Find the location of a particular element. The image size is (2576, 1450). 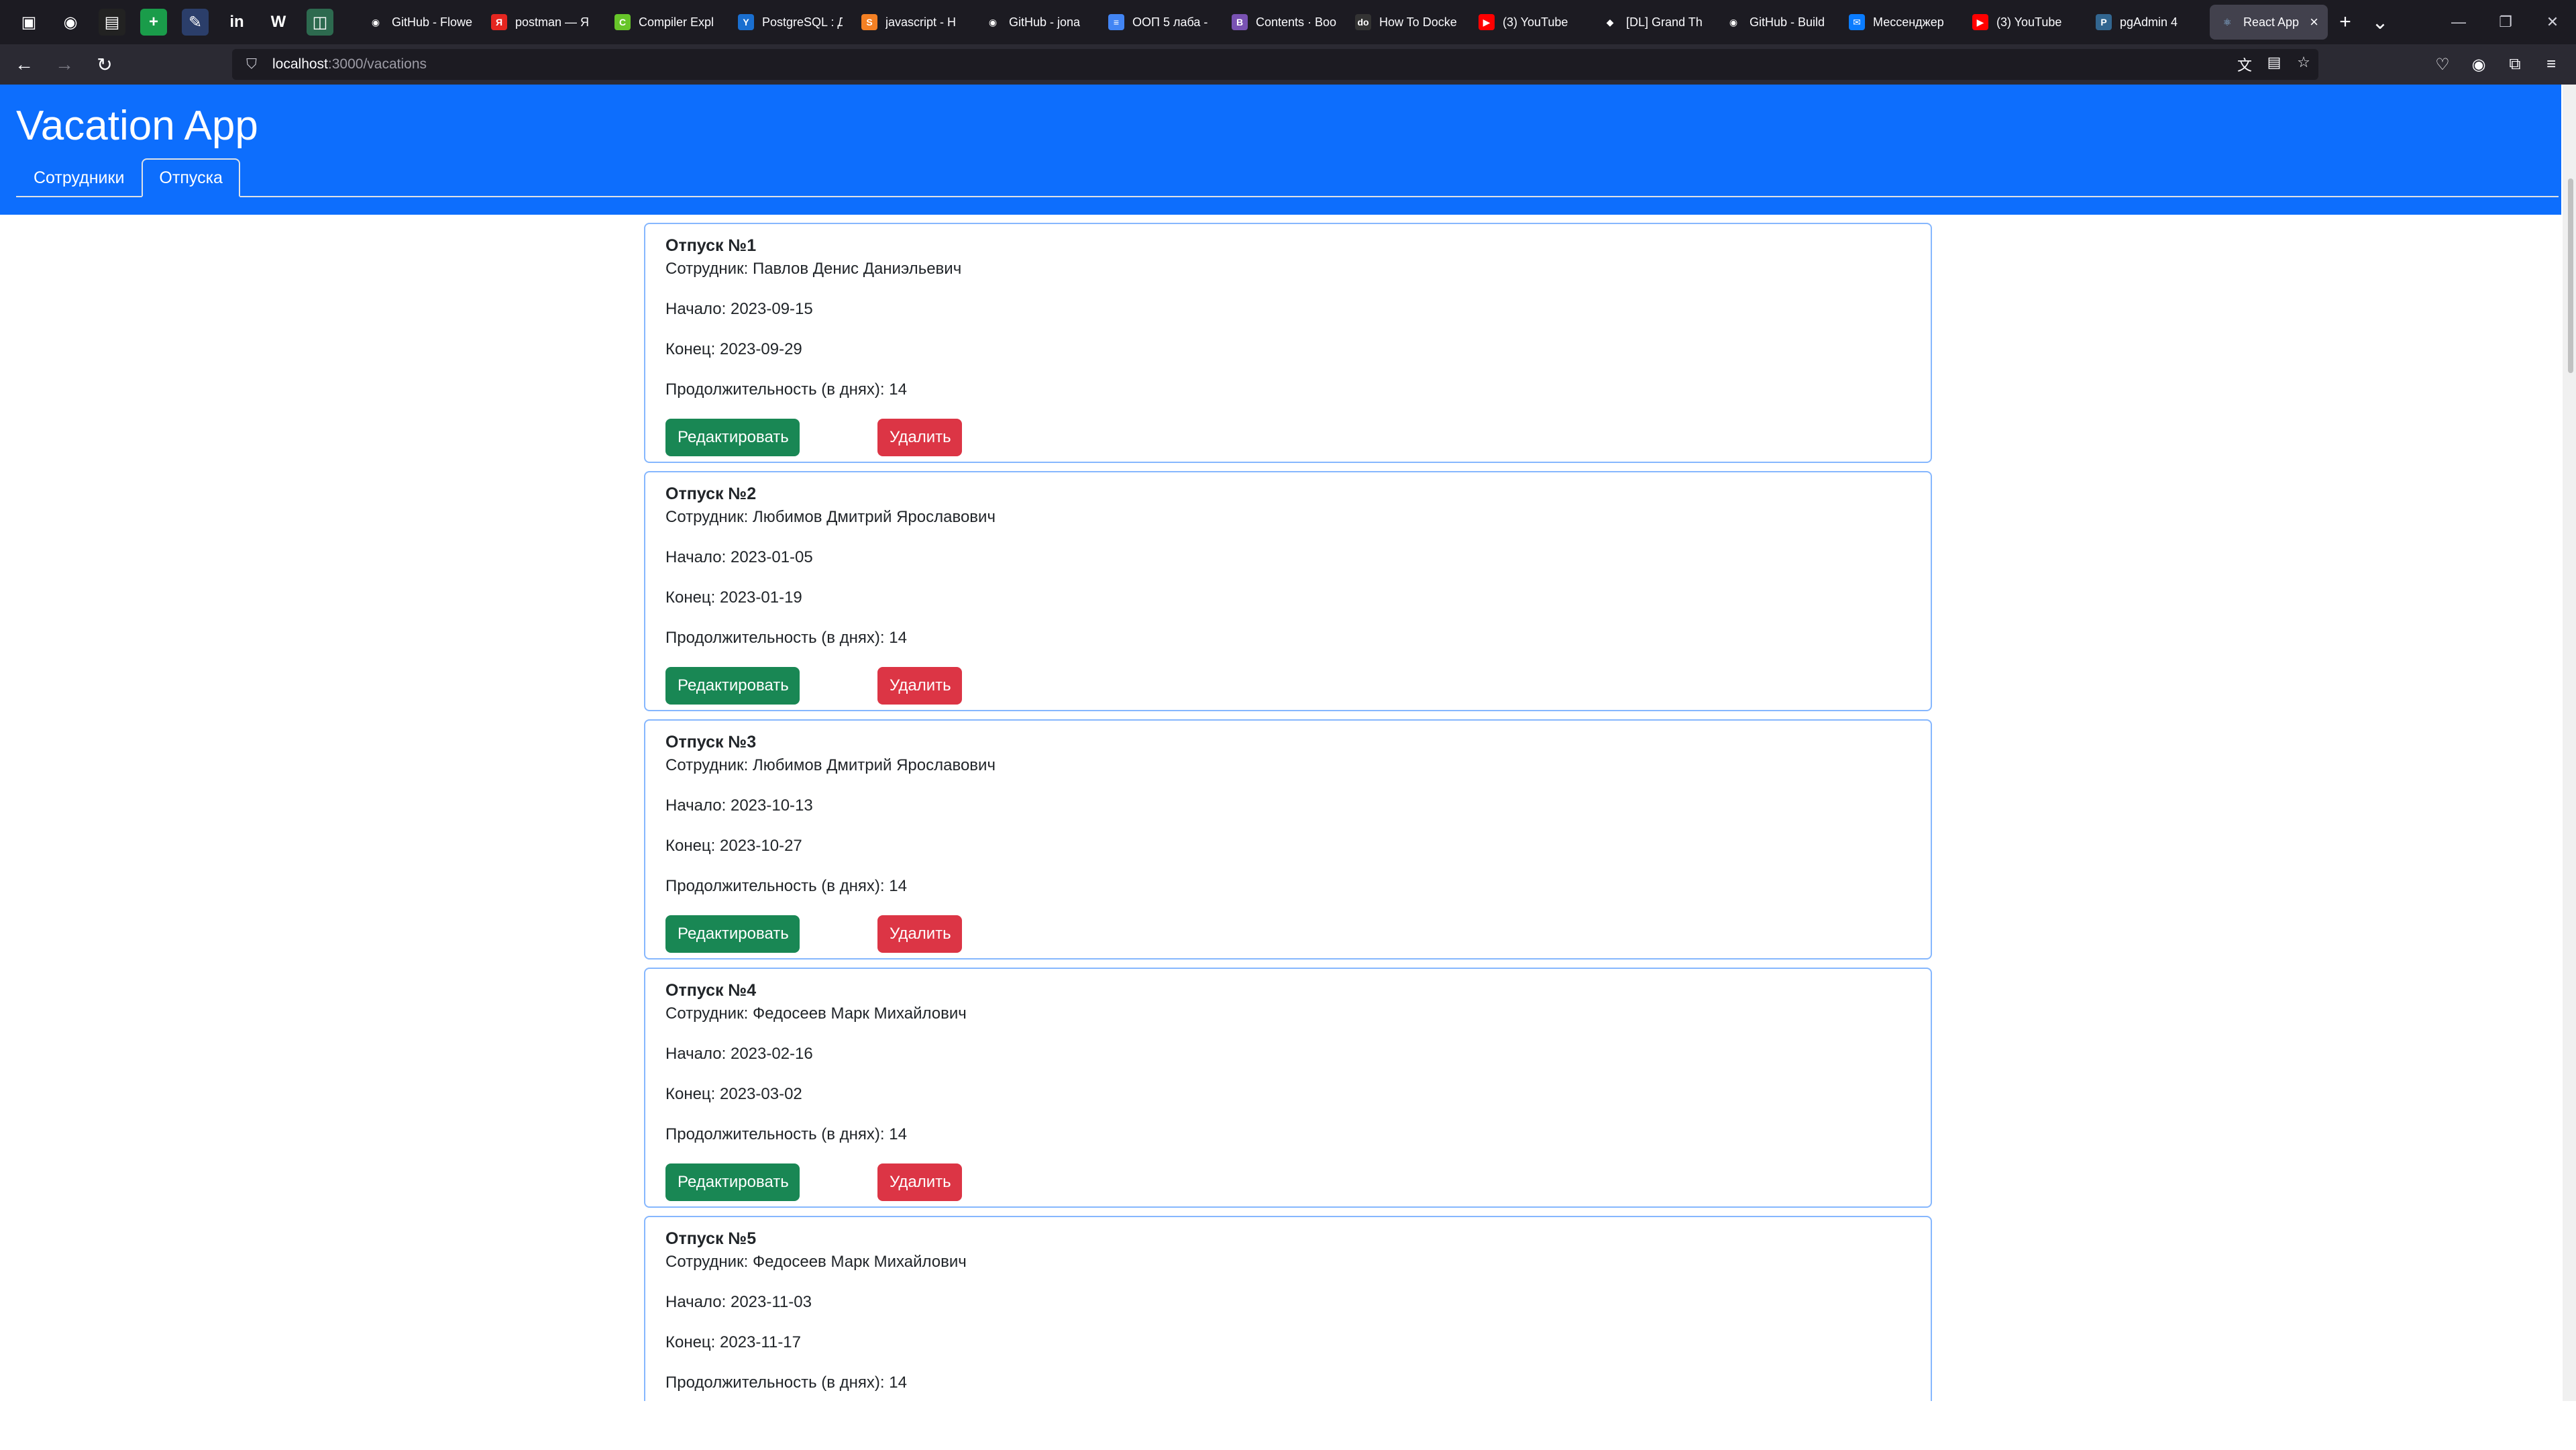

app-title: Vacation App is located at coordinates (137, 126).